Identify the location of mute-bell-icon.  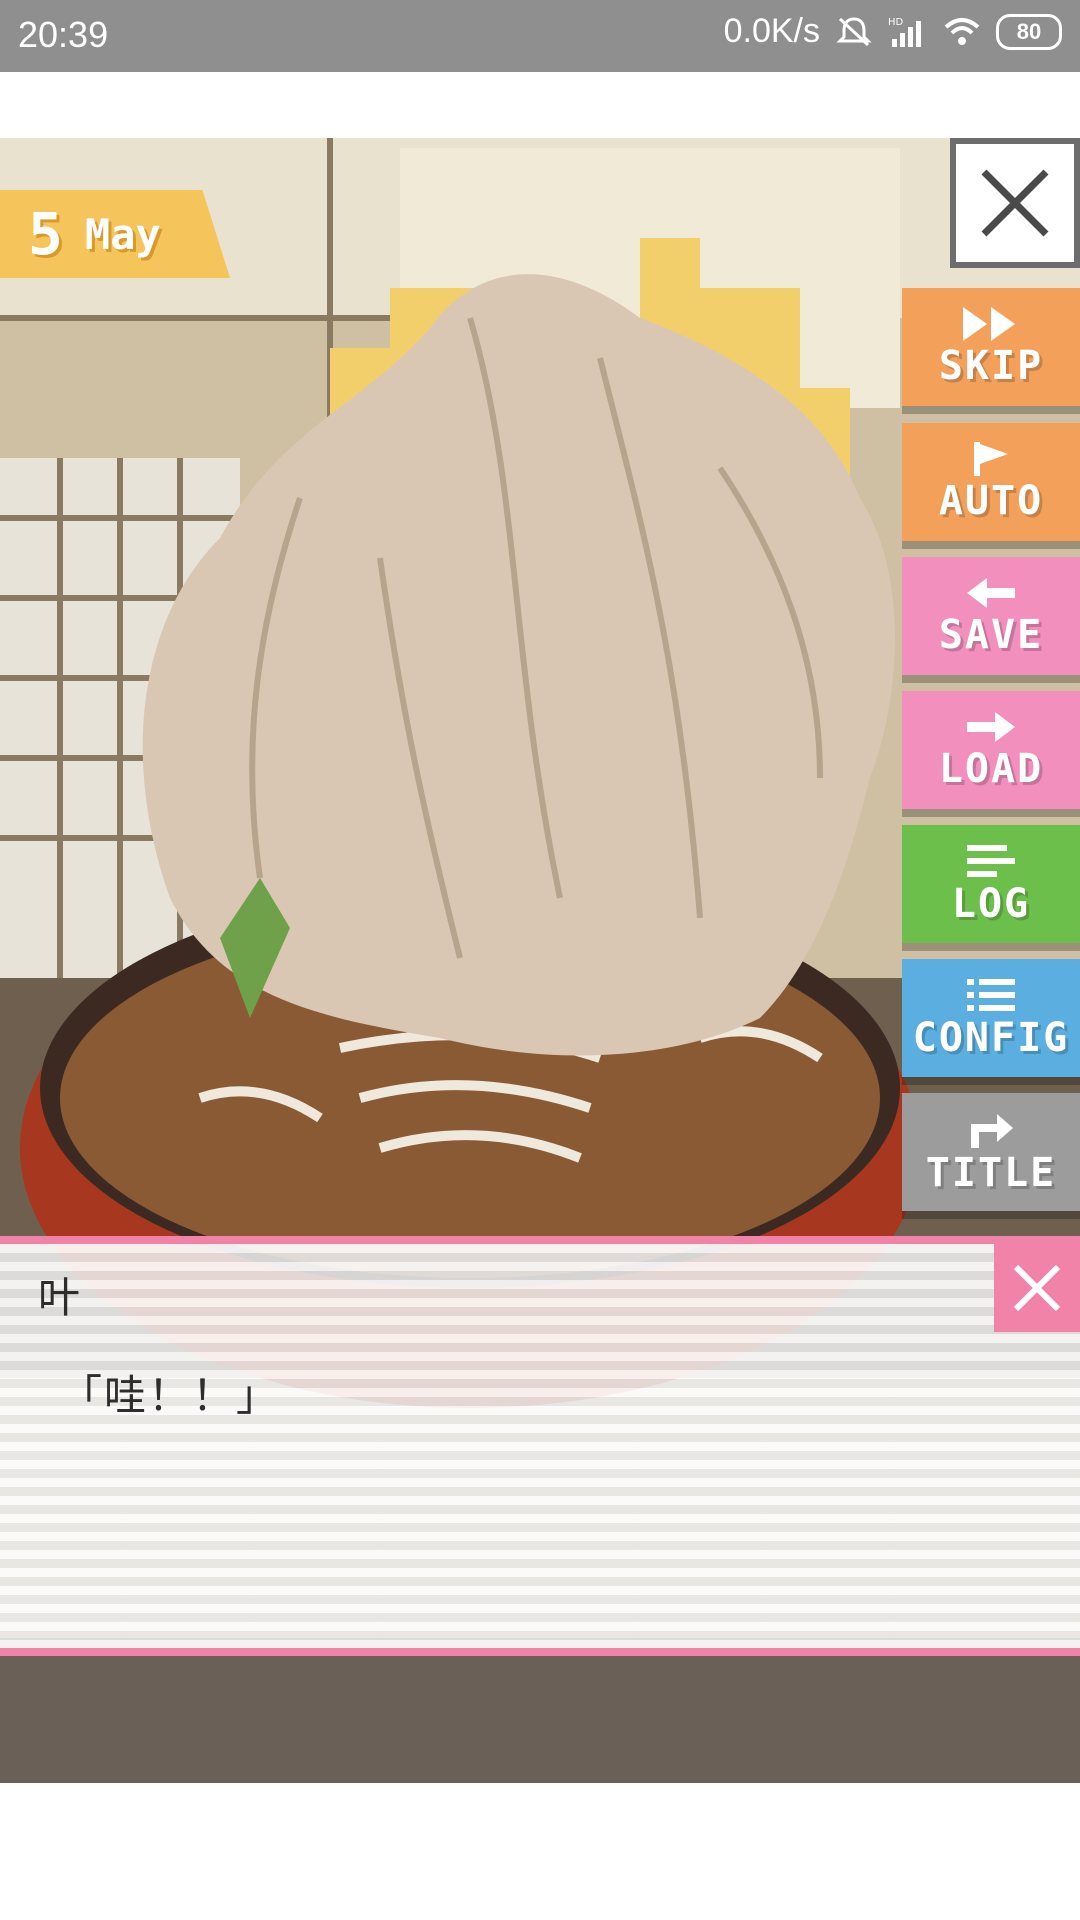
(854, 31).